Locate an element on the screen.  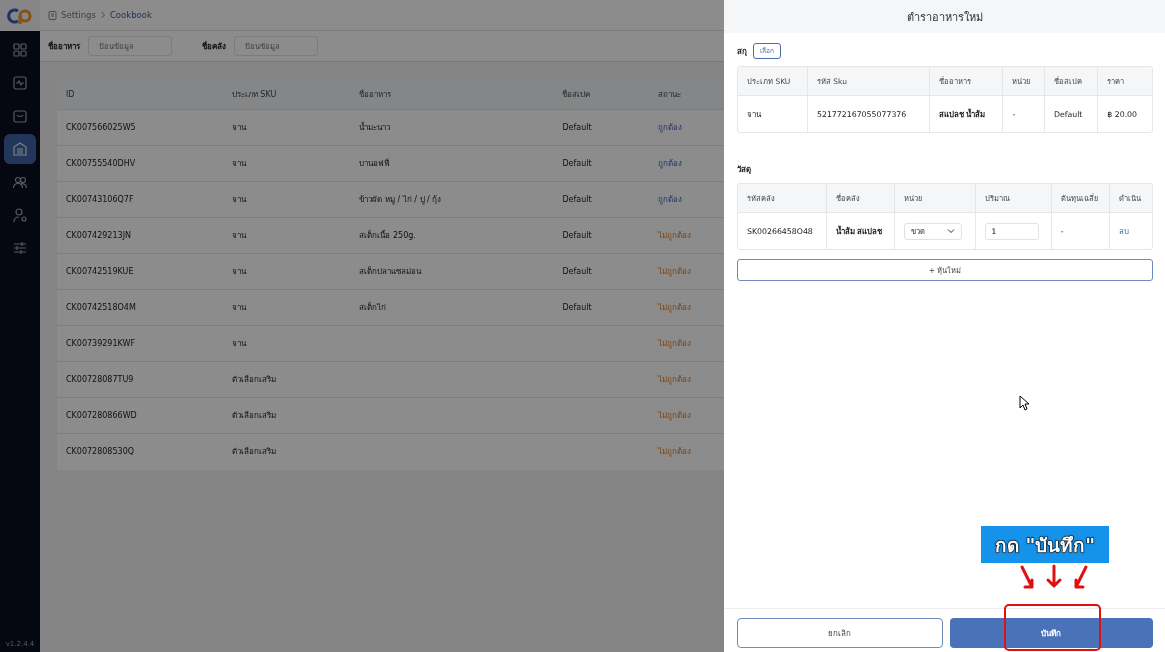
table-cell: บานอฟฟี่ is located at coordinates (375, 163).